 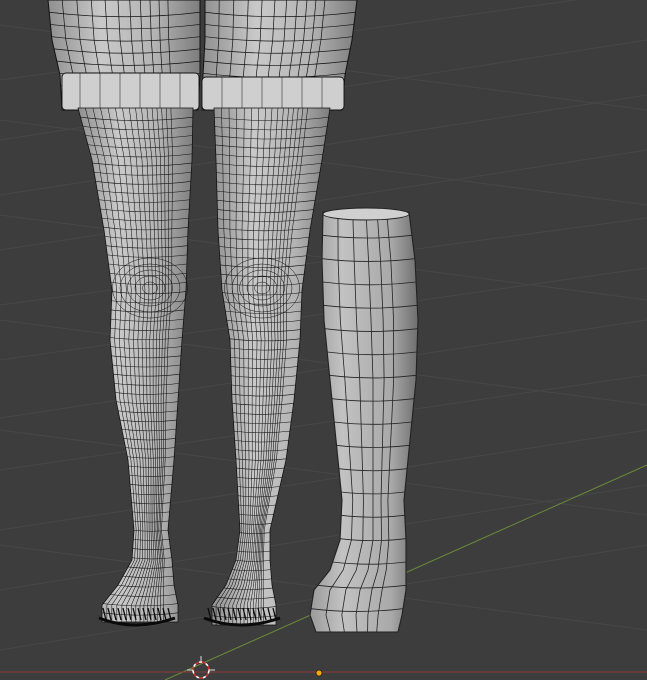 I want to click on object-origin-icon, so click(x=319, y=673).